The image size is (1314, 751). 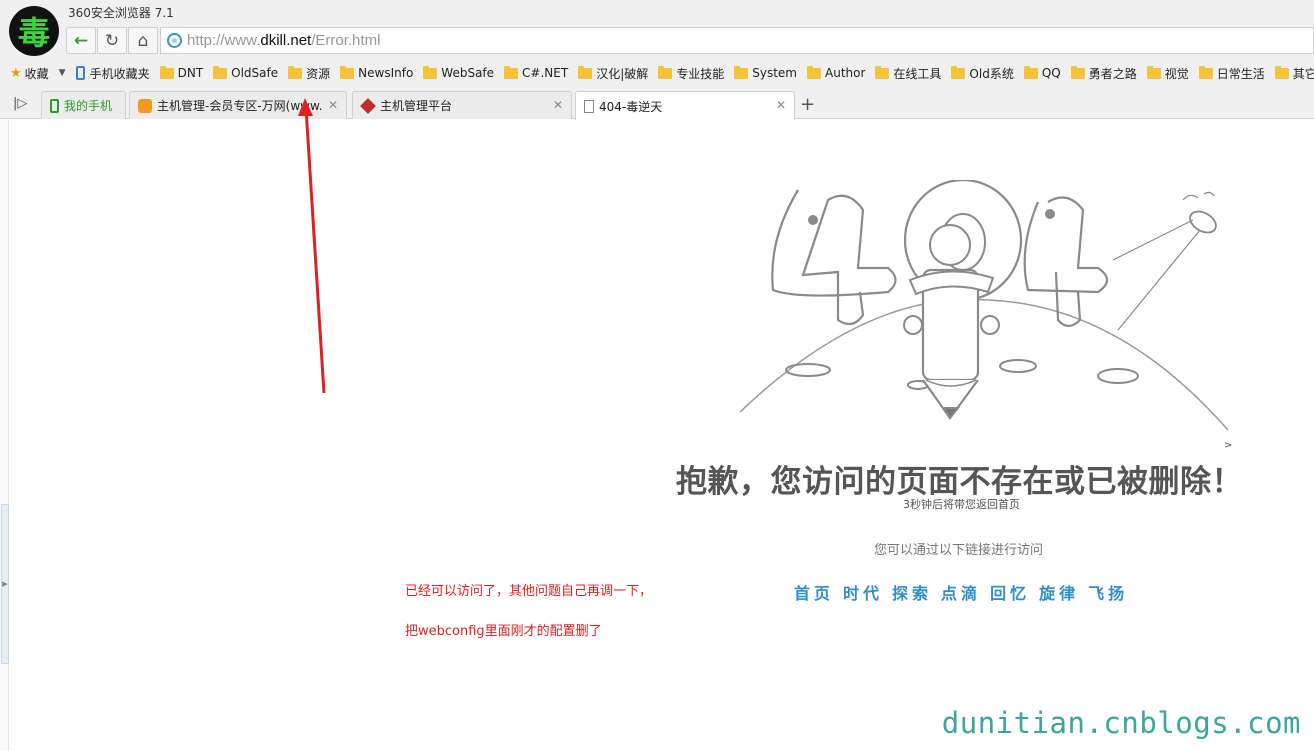 What do you see at coordinates (807, 104) in the screenshot?
I see `new-tab-button: +` at bounding box center [807, 104].